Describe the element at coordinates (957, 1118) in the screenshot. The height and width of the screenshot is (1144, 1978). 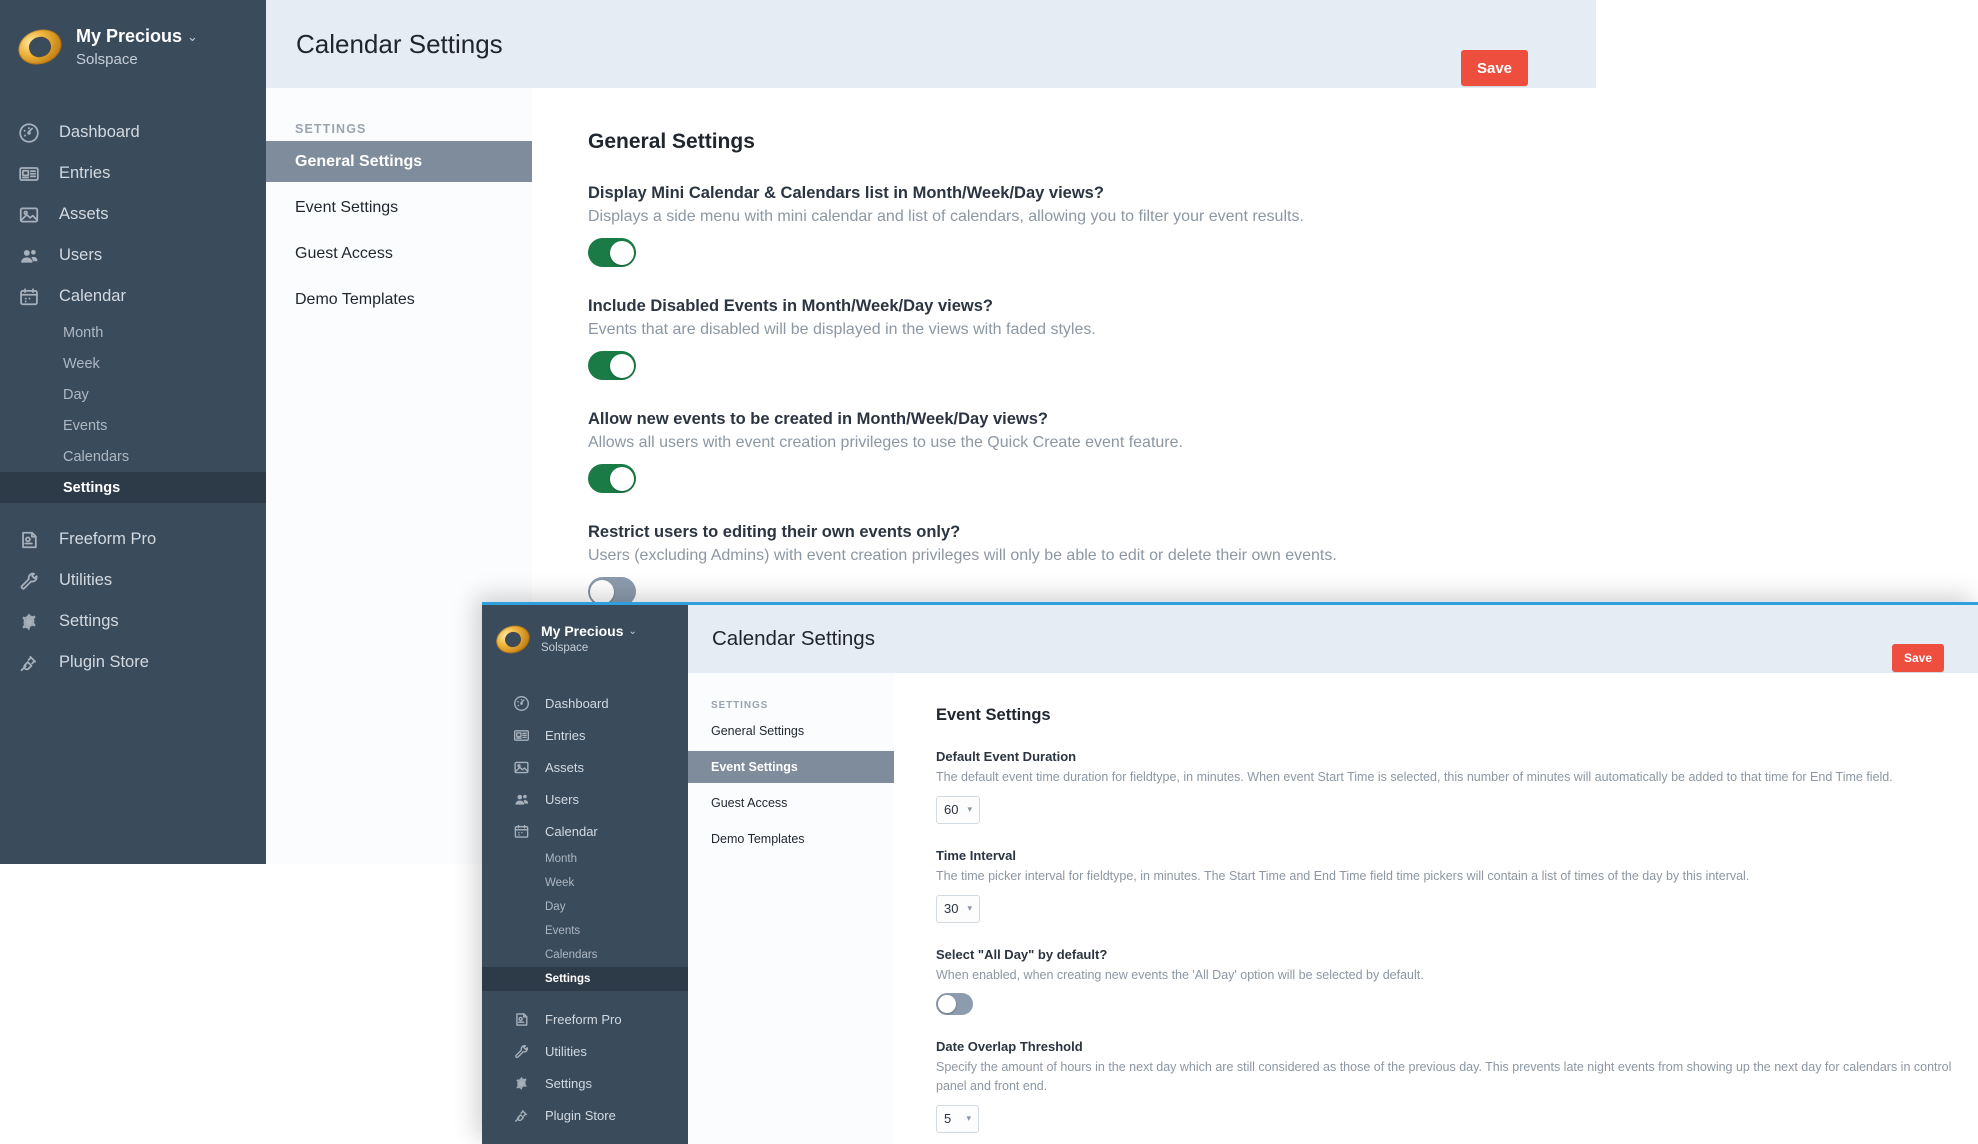
I see `select-dropdown: 5 ▾` at that location.